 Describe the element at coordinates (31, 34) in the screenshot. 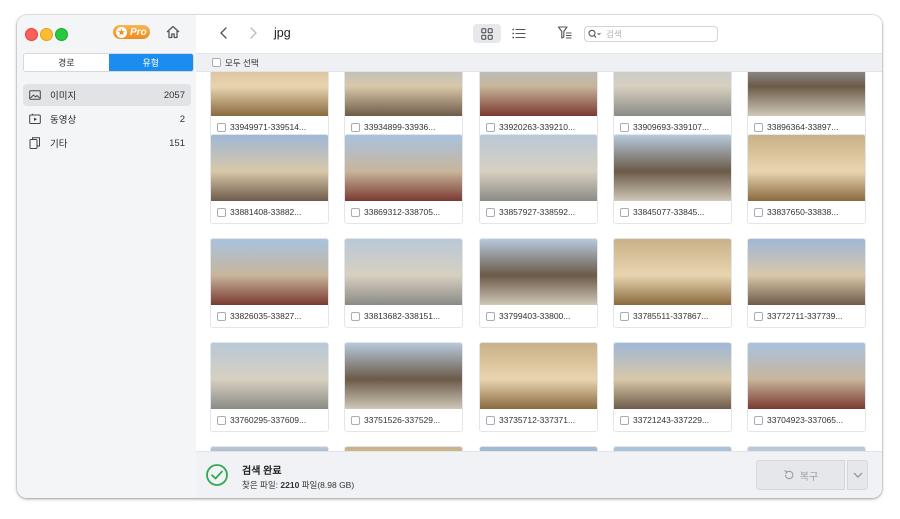

I see `close-window-button` at that location.